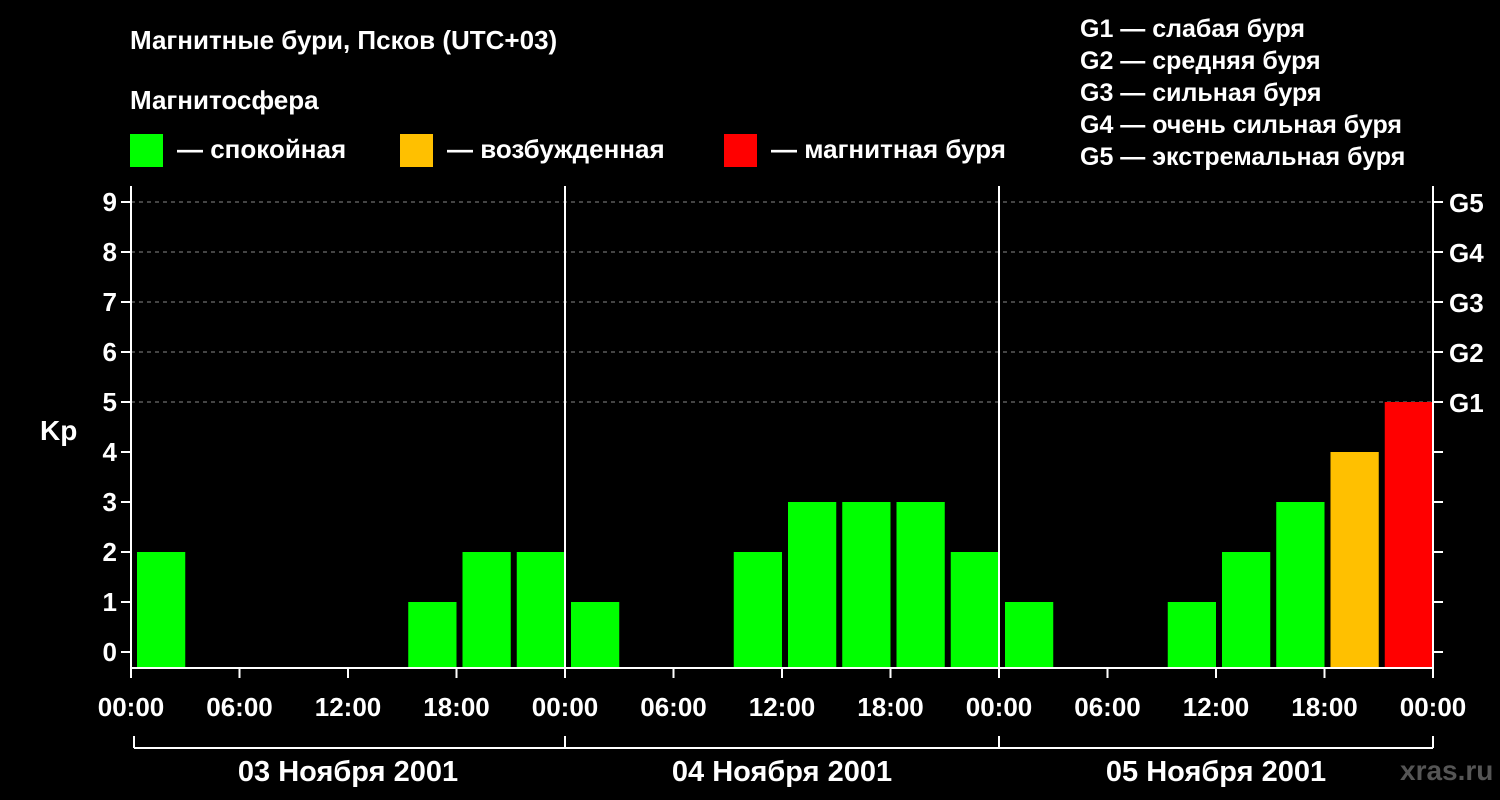 This screenshot has height=800, width=1500. What do you see at coordinates (416, 150) in the screenshot?
I see `legend-swatch-excited` at bounding box center [416, 150].